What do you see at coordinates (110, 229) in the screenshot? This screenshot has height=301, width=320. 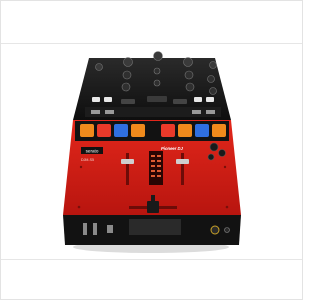 I see `switch-icon` at bounding box center [110, 229].